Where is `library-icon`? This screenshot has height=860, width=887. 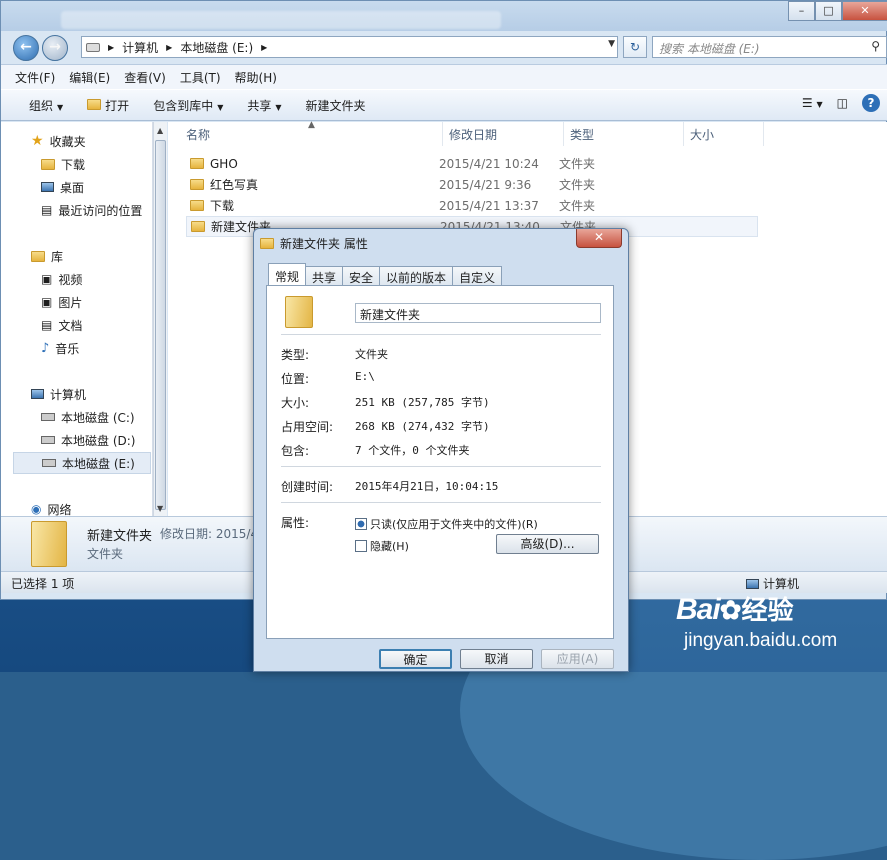 library-icon is located at coordinates (38, 256).